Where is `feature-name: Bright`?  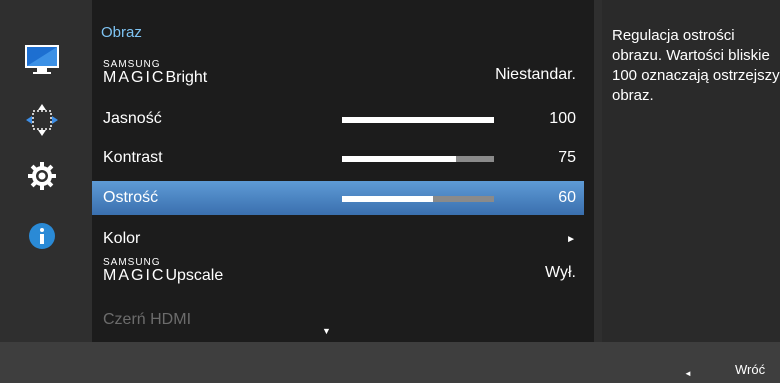
feature-name: Bright is located at coordinates (186, 77).